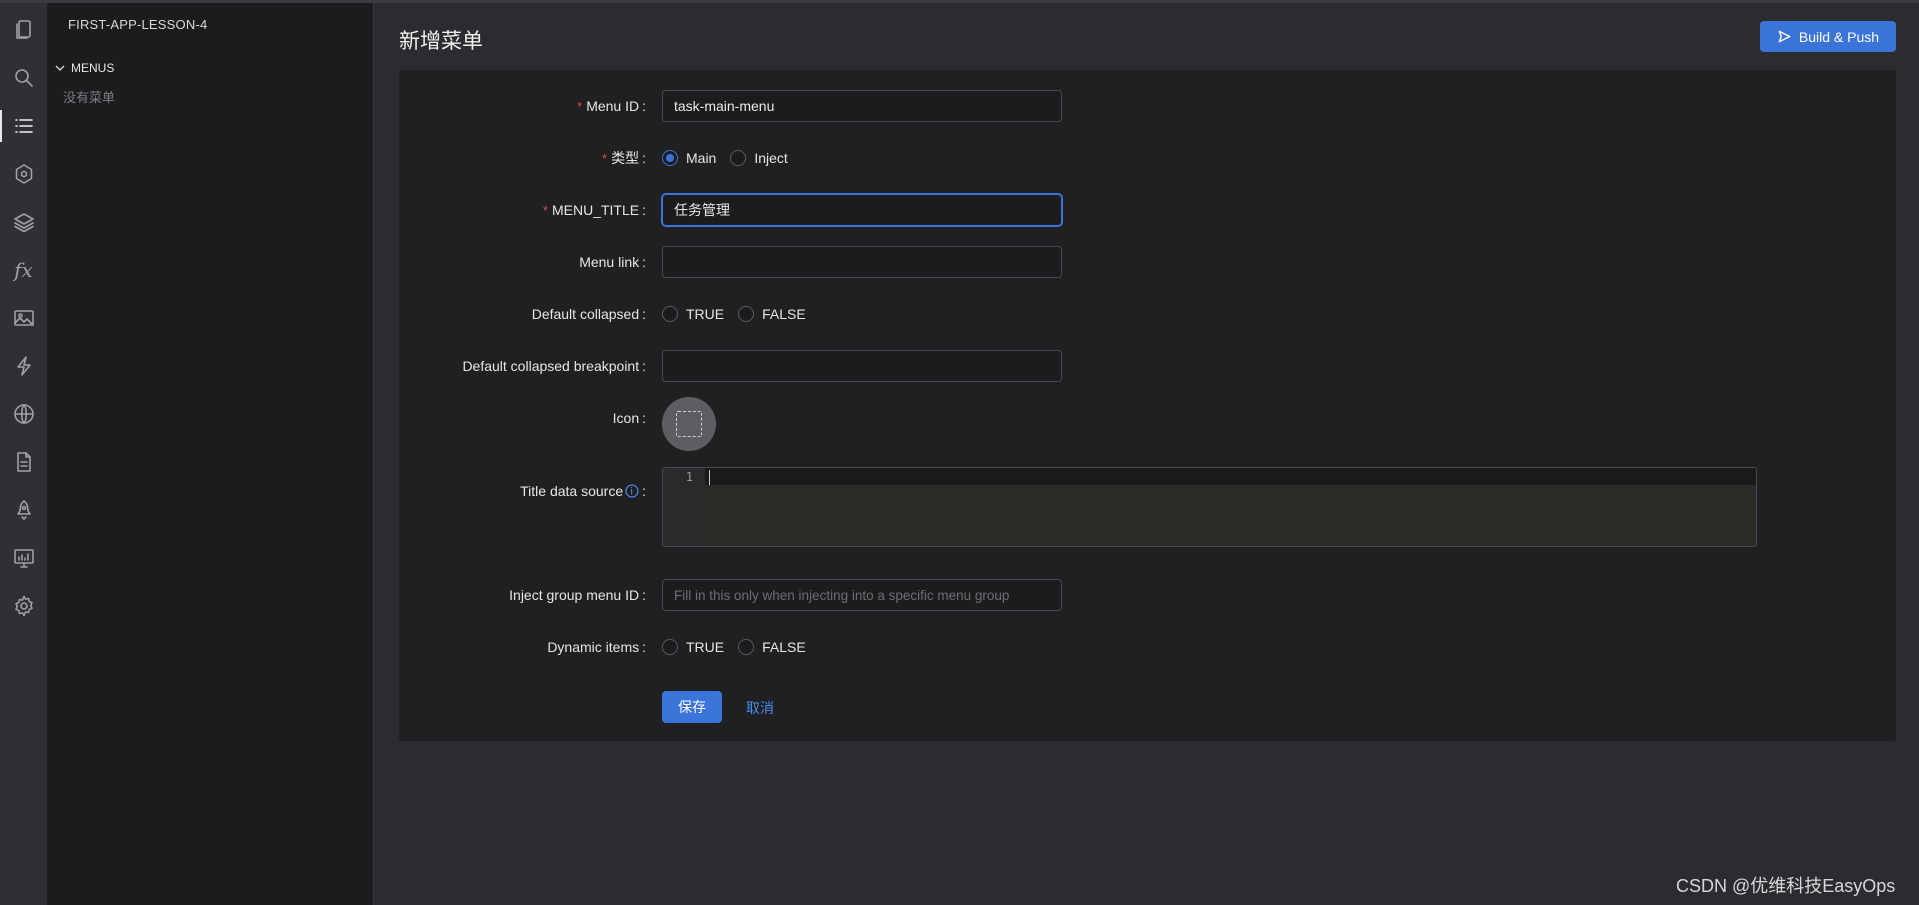 The image size is (1919, 905). What do you see at coordinates (689, 477) in the screenshot?
I see `line-number: 1` at bounding box center [689, 477].